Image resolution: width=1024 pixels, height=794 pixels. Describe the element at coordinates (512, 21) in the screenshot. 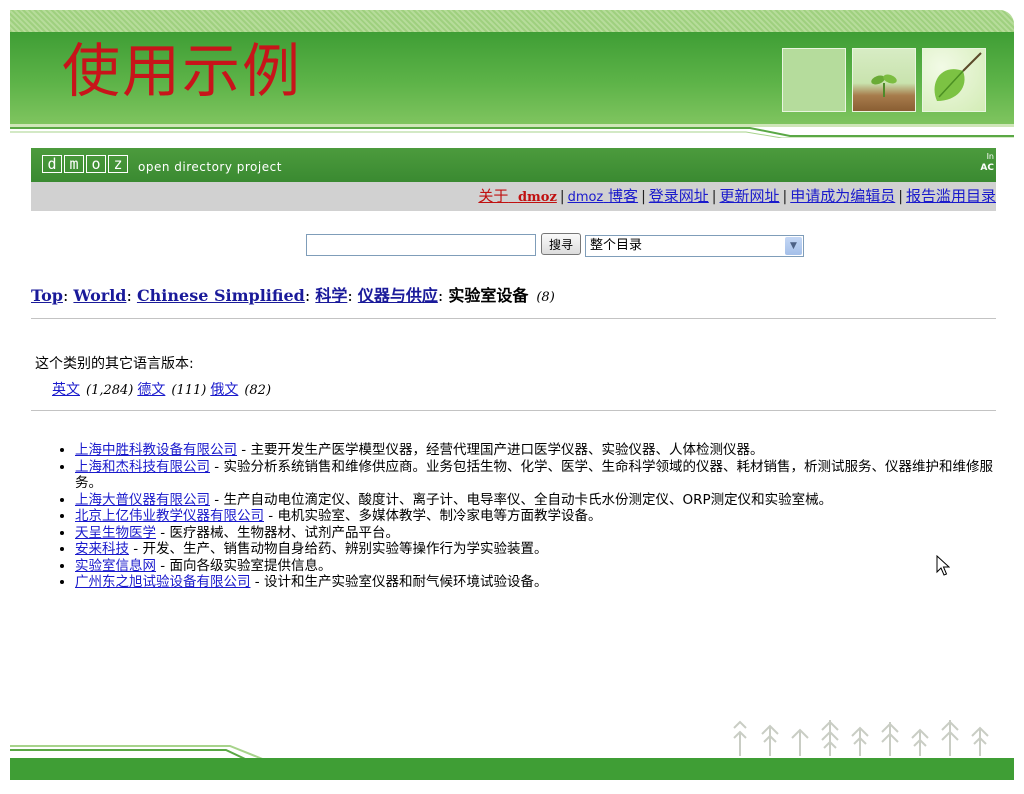

I see `slide-top-strip` at that location.